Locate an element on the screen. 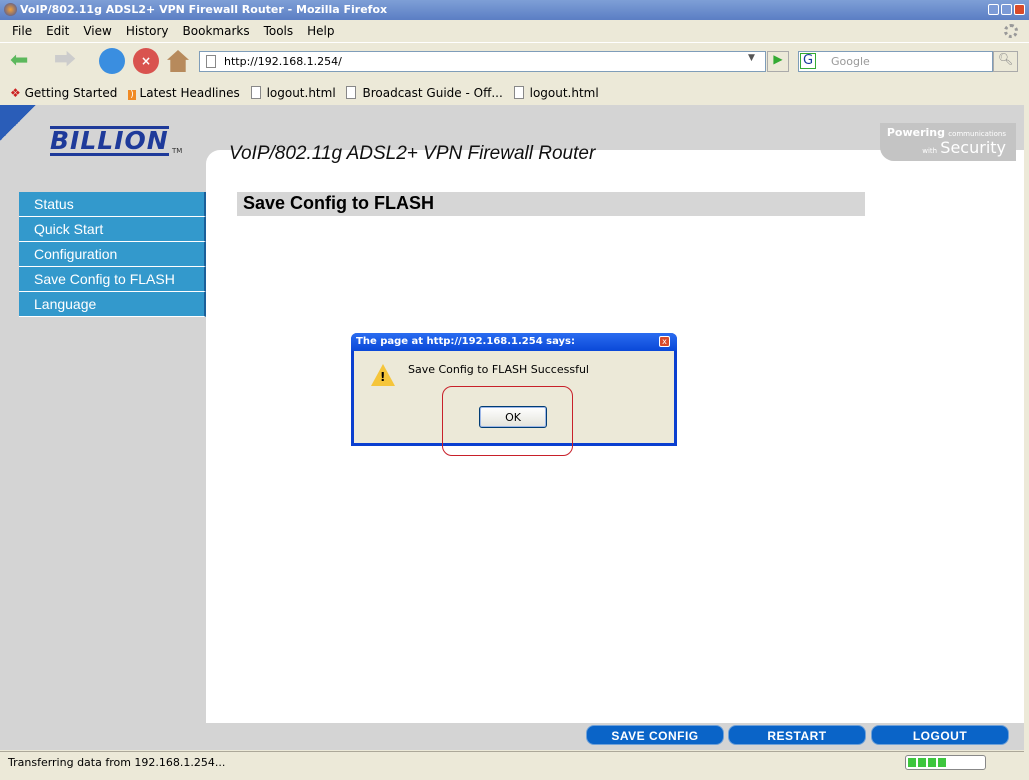 The height and width of the screenshot is (780, 1029). billion-logo: BILLION is located at coordinates (109, 141).